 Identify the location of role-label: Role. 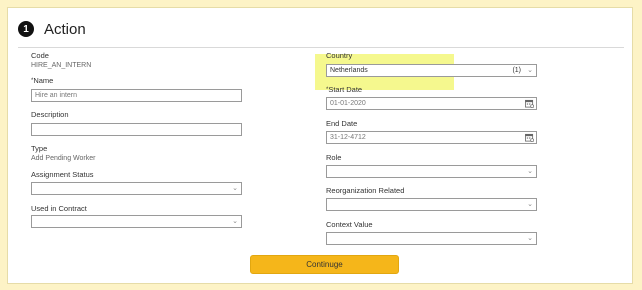
(334, 157).